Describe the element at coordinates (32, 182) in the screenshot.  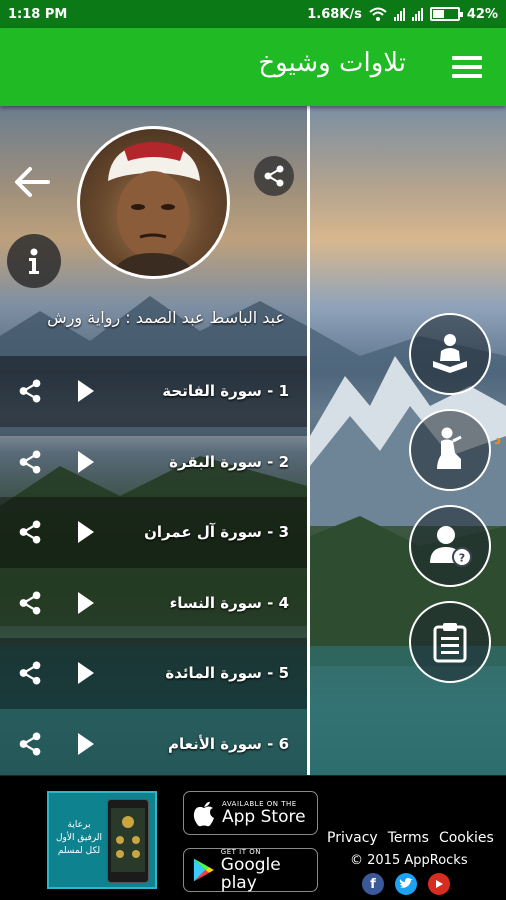
I see `back-arrow-icon` at that location.